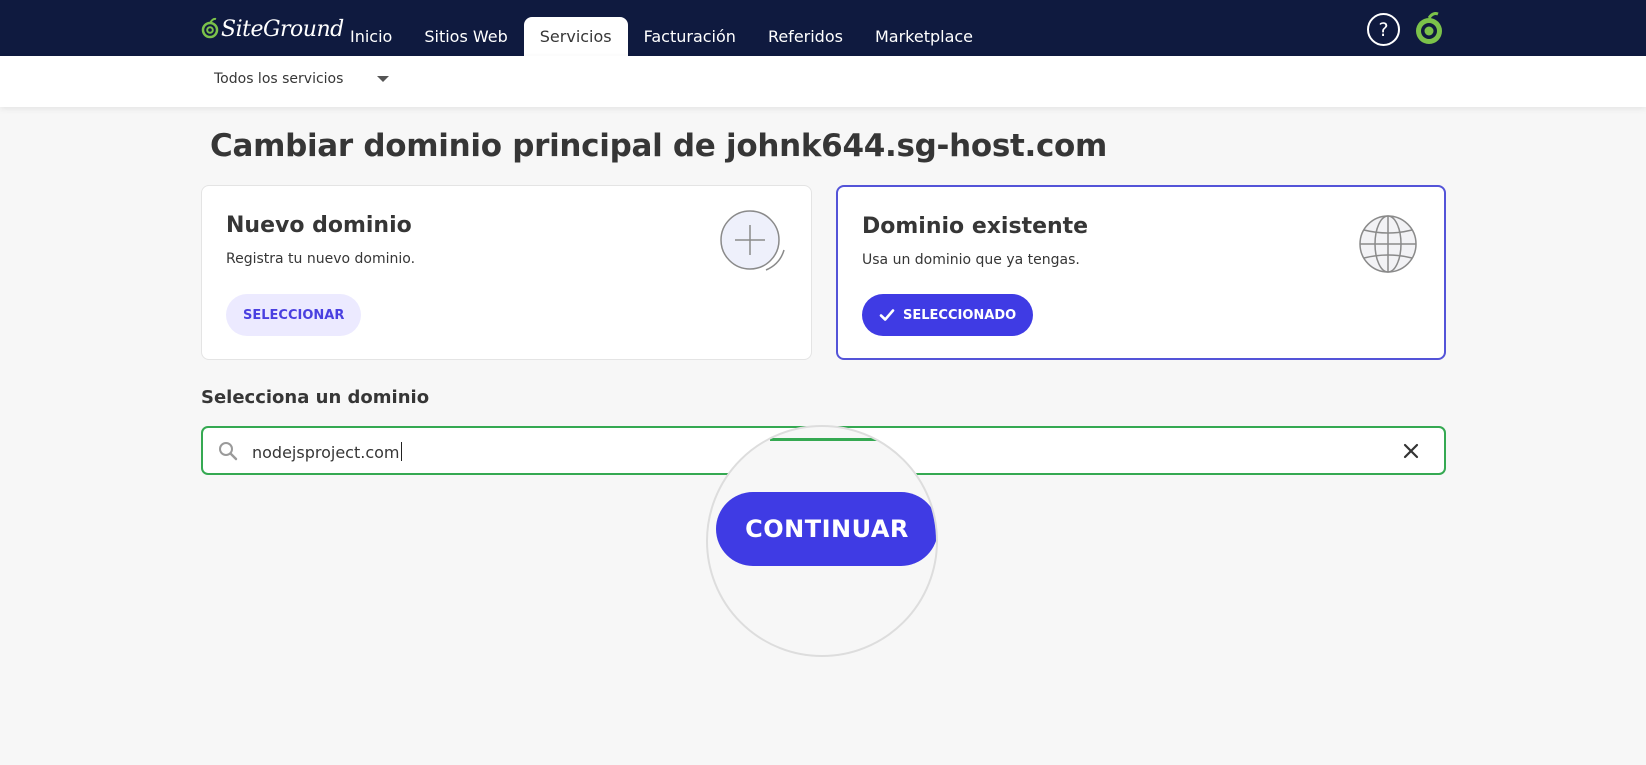 The image size is (1646, 765). What do you see at coordinates (575, 36) in the screenshot?
I see `nav-item-servicios: Servicios` at bounding box center [575, 36].